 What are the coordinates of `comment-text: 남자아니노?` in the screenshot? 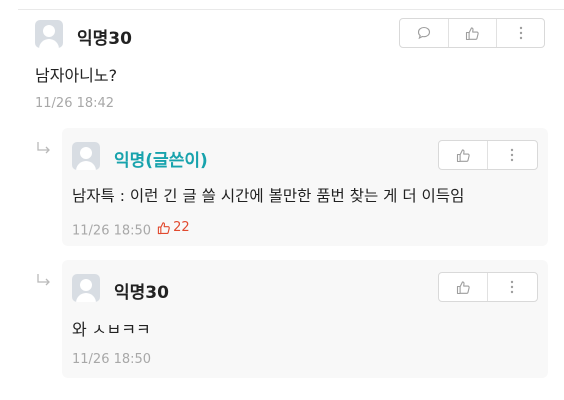 It's located at (76, 75).